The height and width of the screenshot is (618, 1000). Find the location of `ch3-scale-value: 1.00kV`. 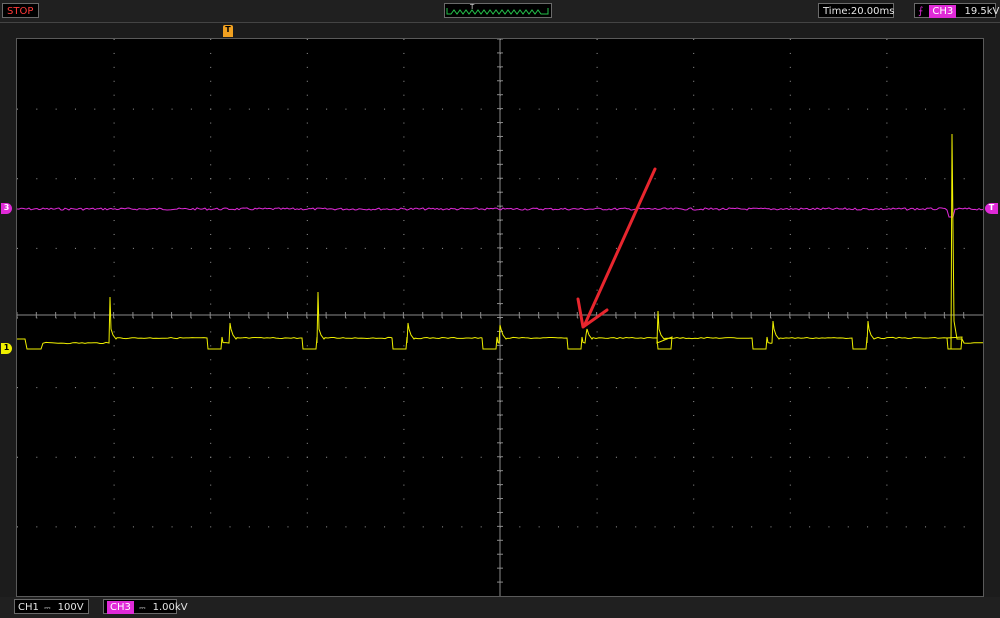

ch3-scale-value: 1.00kV is located at coordinates (170, 607).